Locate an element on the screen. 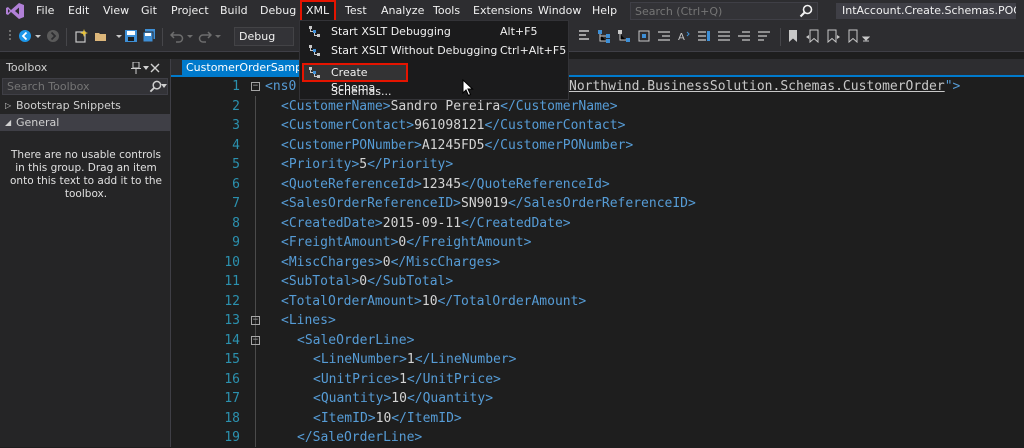 Image resolution: width=1024 pixels, height=448 pixels. toolbar-separator is located at coordinates (780, 37).